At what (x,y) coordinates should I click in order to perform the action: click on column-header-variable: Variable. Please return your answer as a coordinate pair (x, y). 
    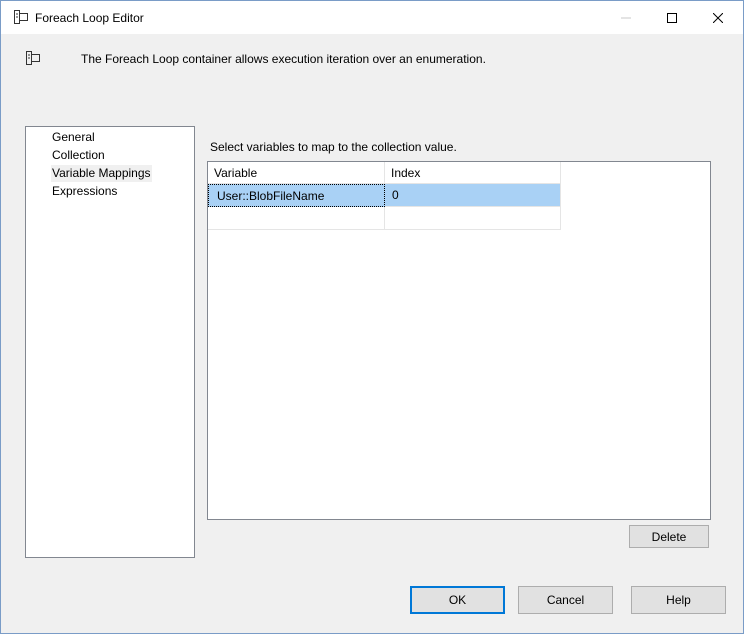
    Looking at the image, I should click on (296, 173).